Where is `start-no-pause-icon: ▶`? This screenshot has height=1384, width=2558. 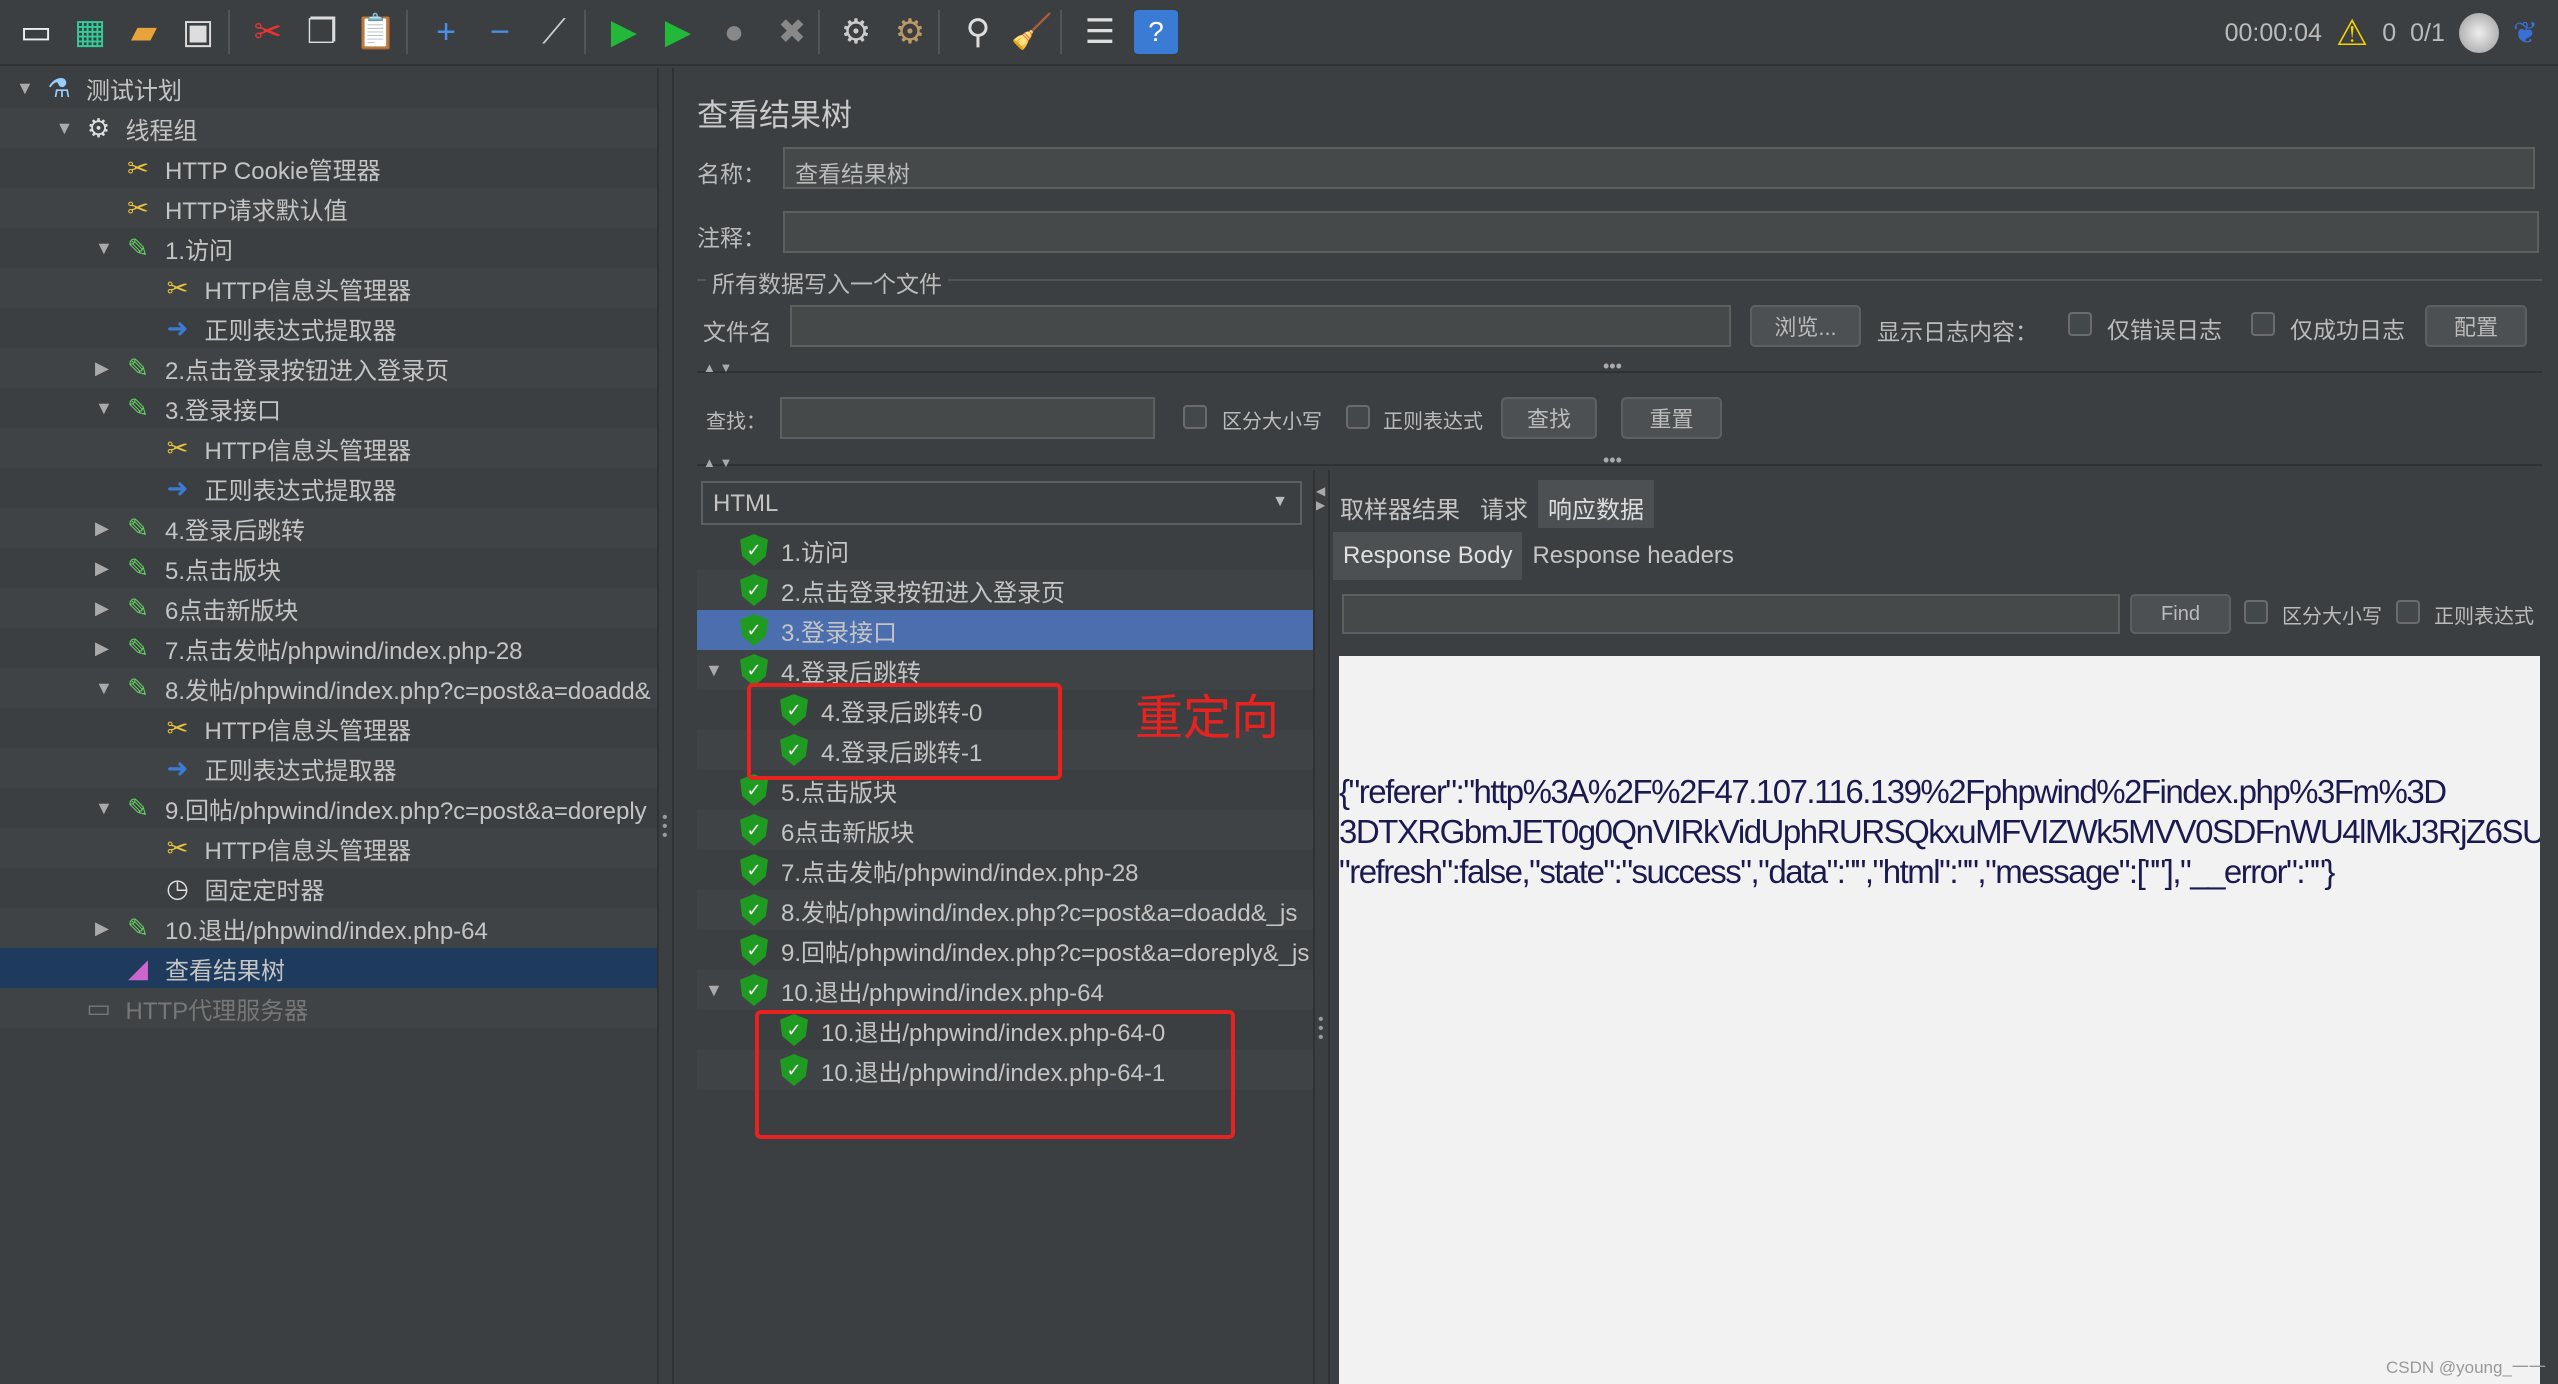
start-no-pause-icon: ▶ is located at coordinates (678, 32).